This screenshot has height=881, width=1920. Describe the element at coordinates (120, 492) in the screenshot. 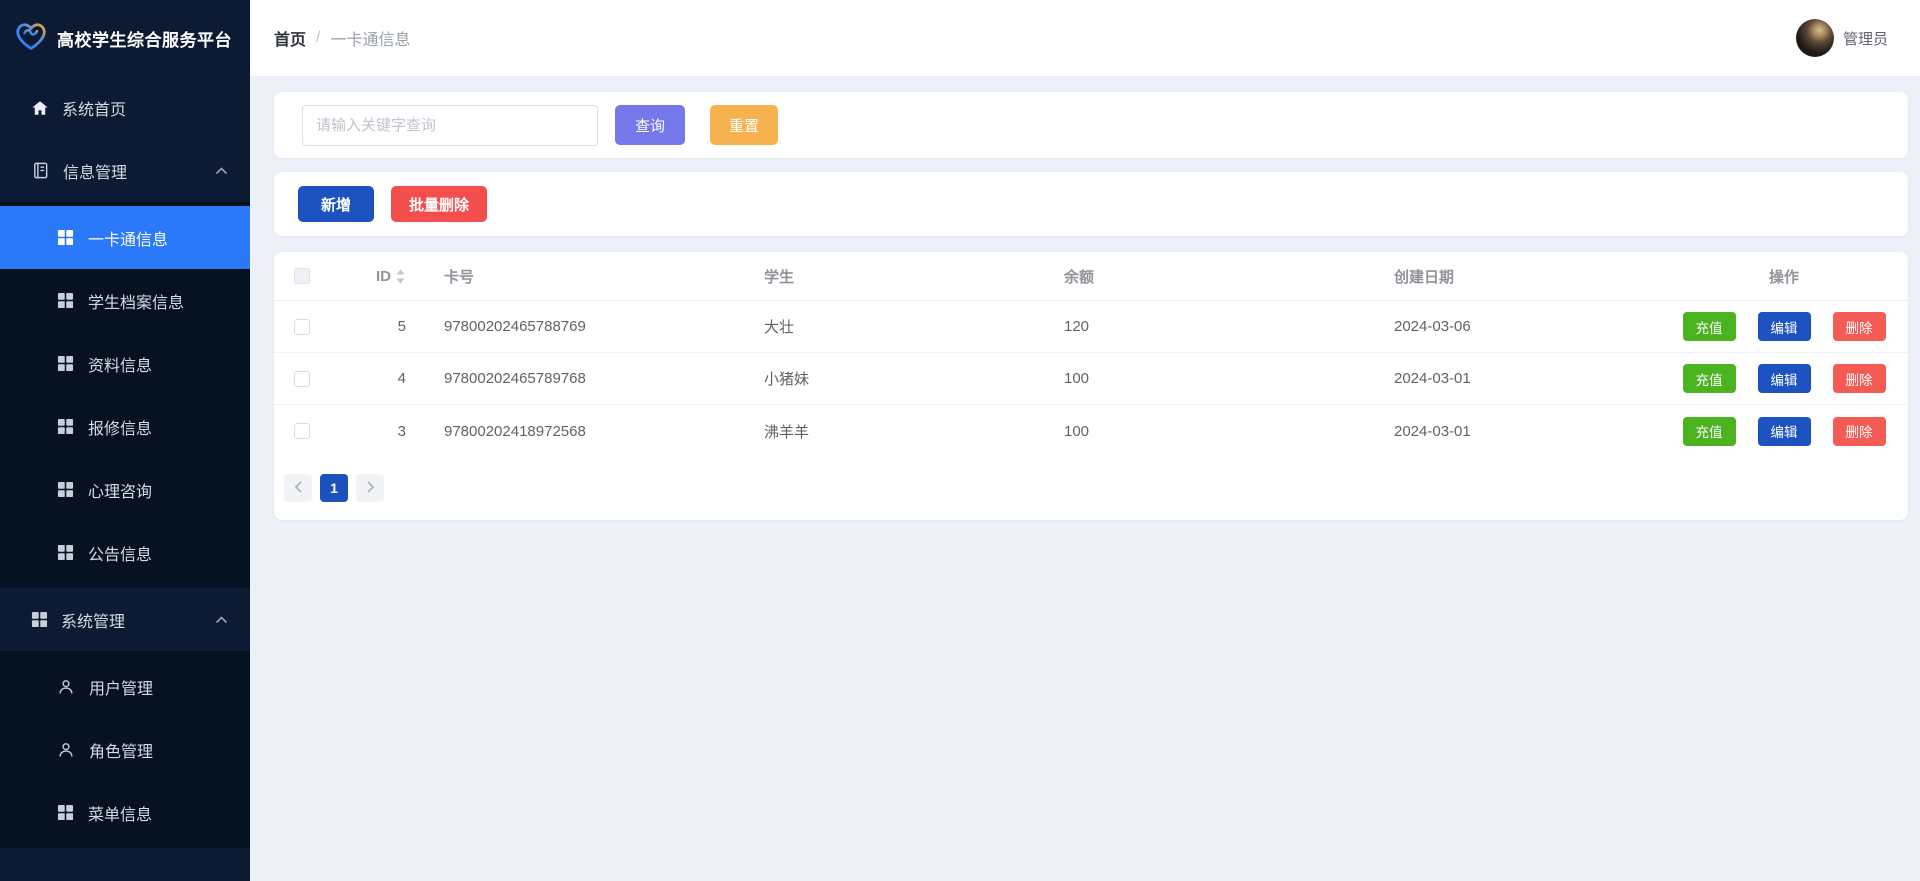

I see `sidebar-item-label: 心理咨询` at that location.